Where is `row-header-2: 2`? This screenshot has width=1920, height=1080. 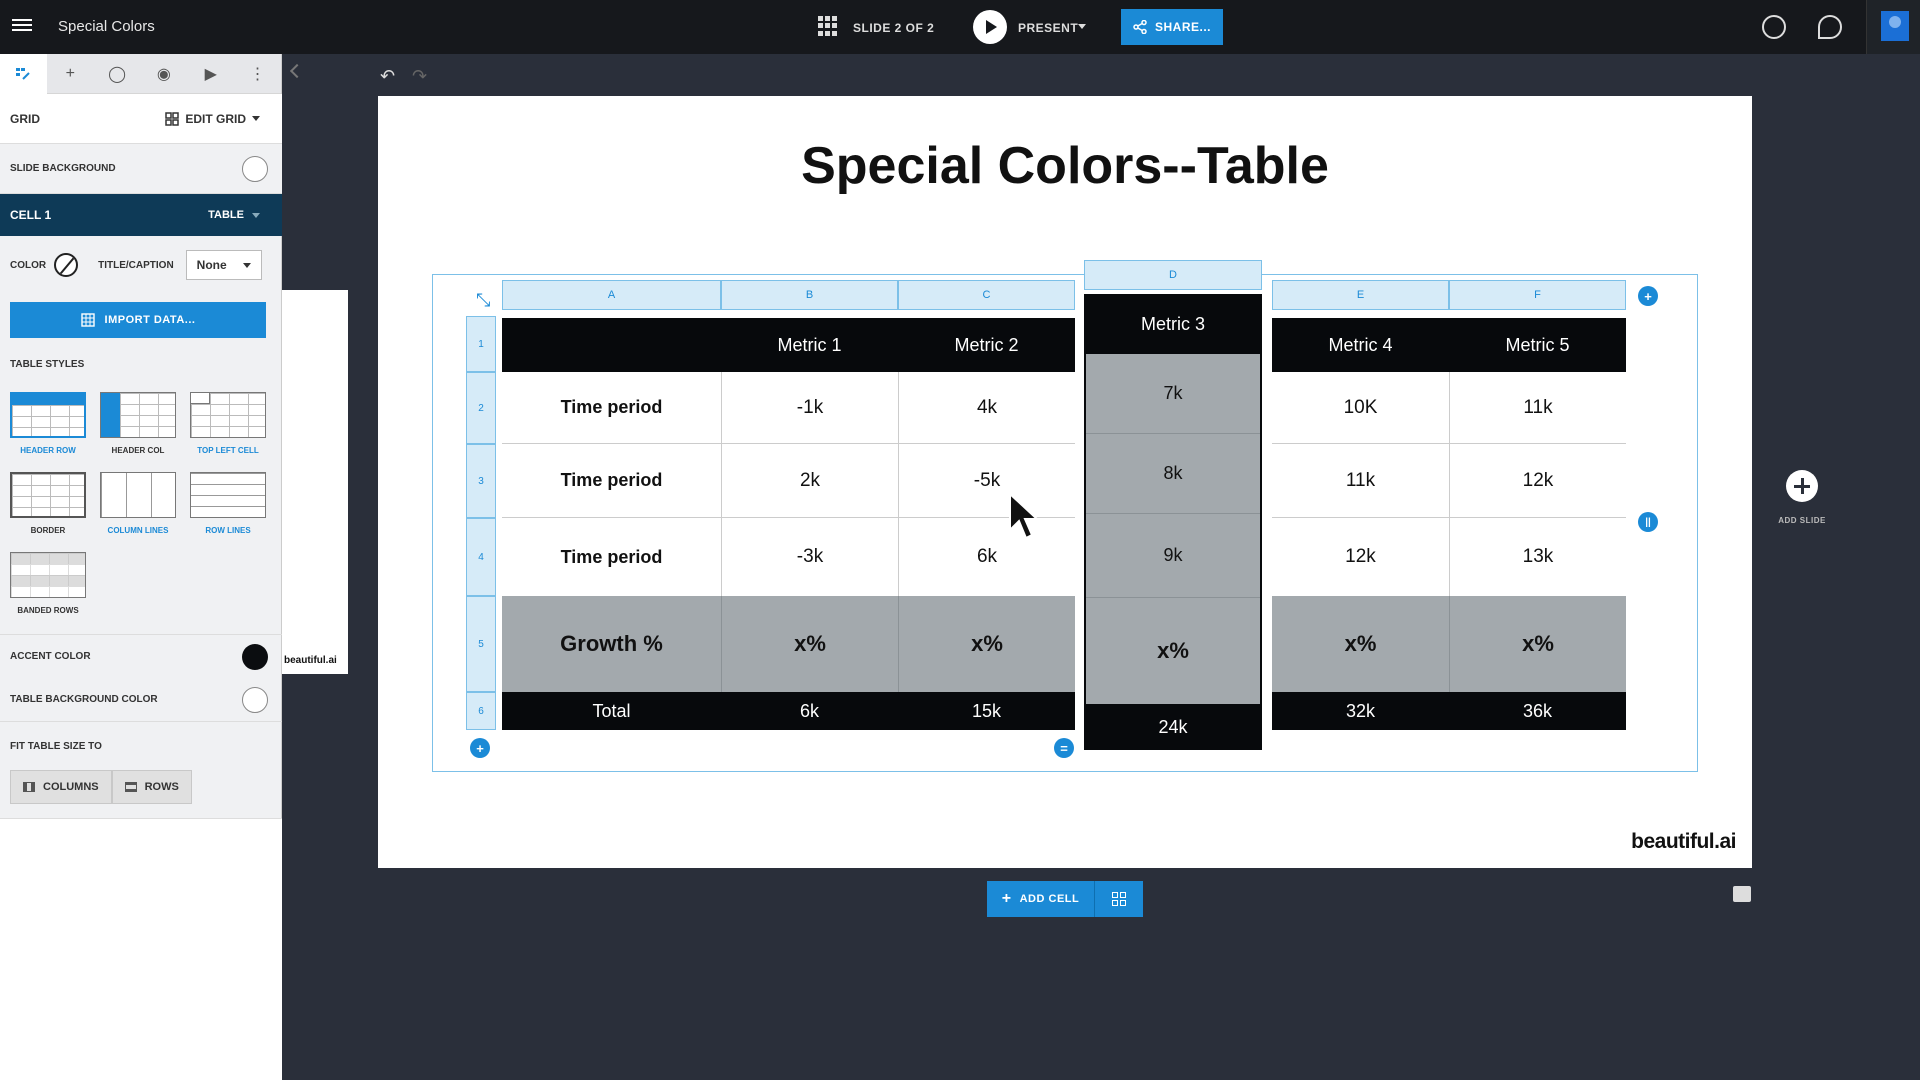 row-header-2: 2 is located at coordinates (481, 408).